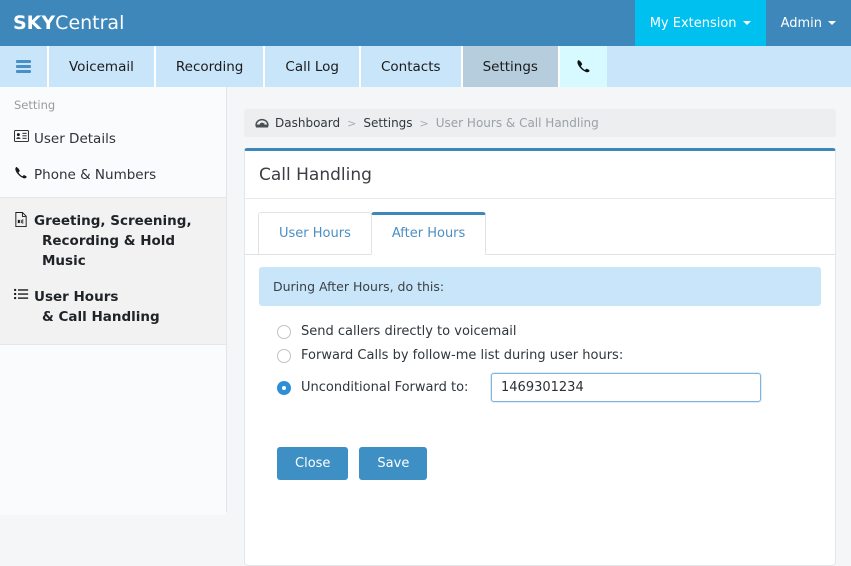  Describe the element at coordinates (35, 105) in the screenshot. I see `sidebar-section-label: Setting` at that location.